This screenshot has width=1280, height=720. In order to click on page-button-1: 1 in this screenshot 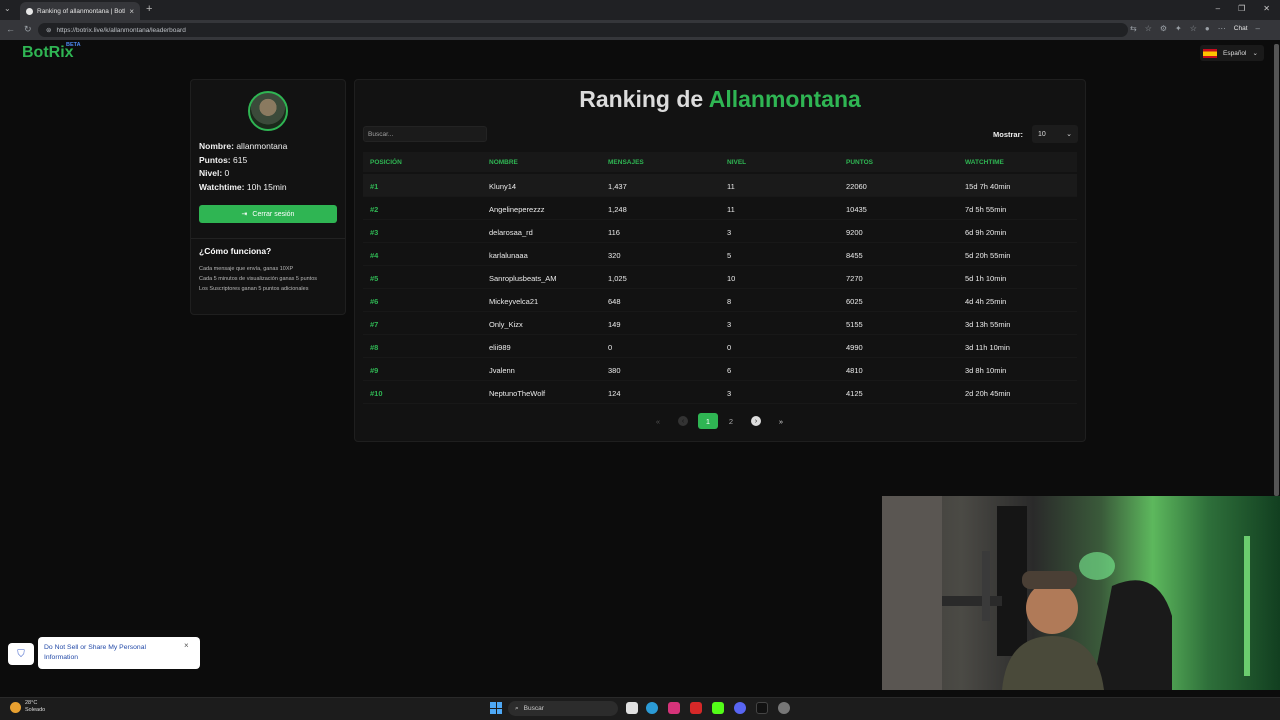, I will do `click(708, 421)`.